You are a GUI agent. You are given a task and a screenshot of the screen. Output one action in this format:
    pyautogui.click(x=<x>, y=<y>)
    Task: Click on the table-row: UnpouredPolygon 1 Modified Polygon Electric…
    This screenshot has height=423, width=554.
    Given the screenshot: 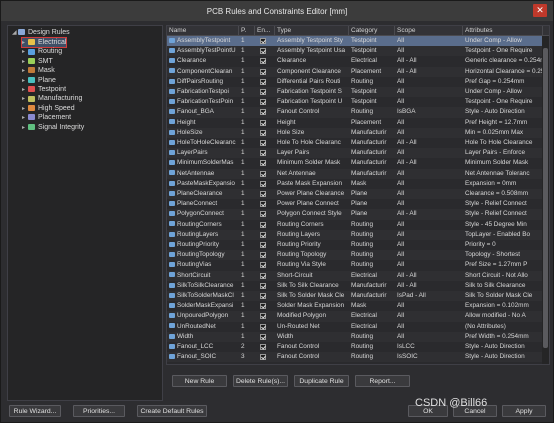 What is the action you would take?
    pyautogui.click(x=358, y=316)
    